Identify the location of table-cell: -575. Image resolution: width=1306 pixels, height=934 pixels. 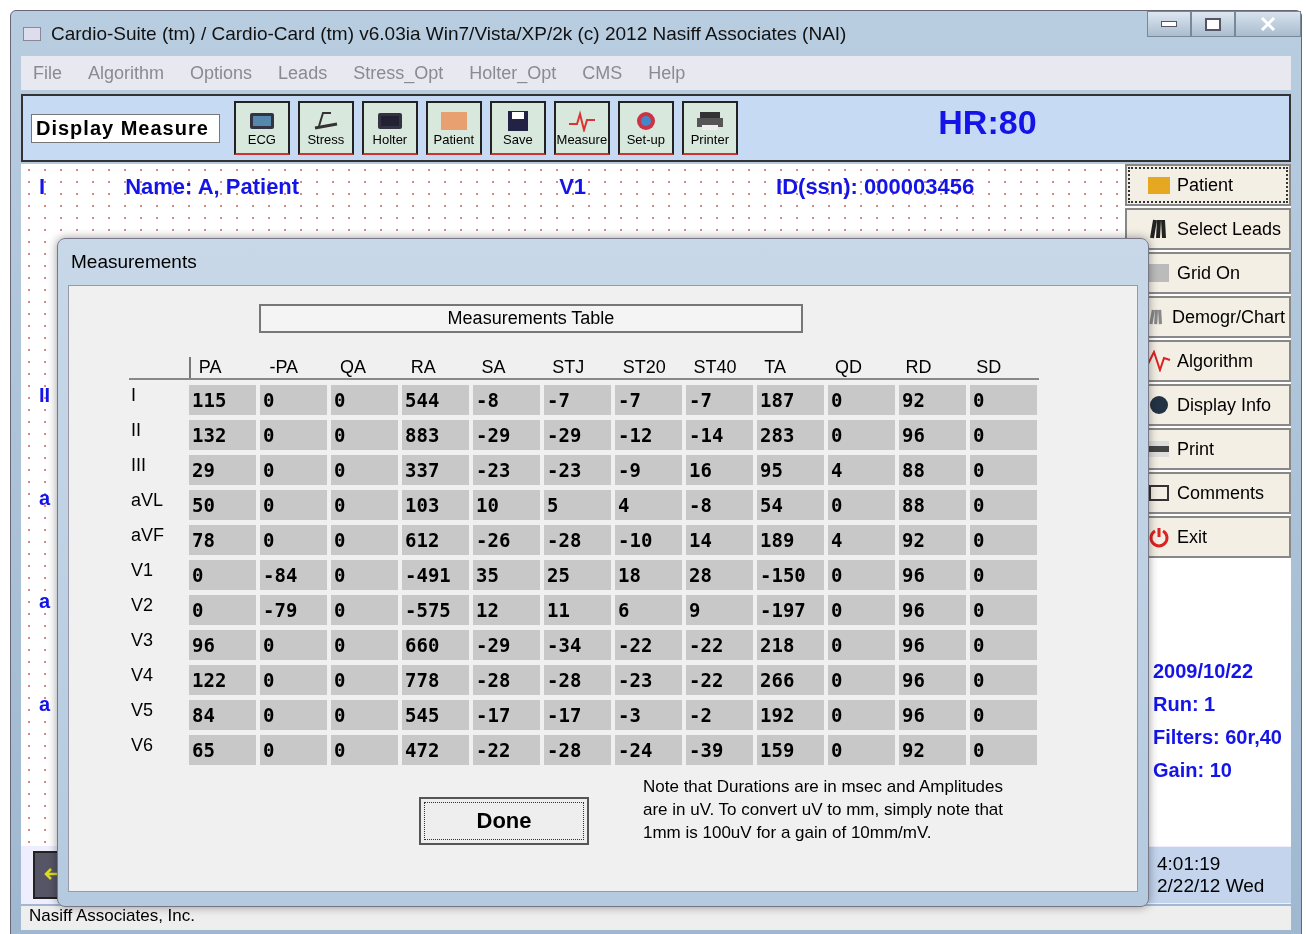
(435, 610).